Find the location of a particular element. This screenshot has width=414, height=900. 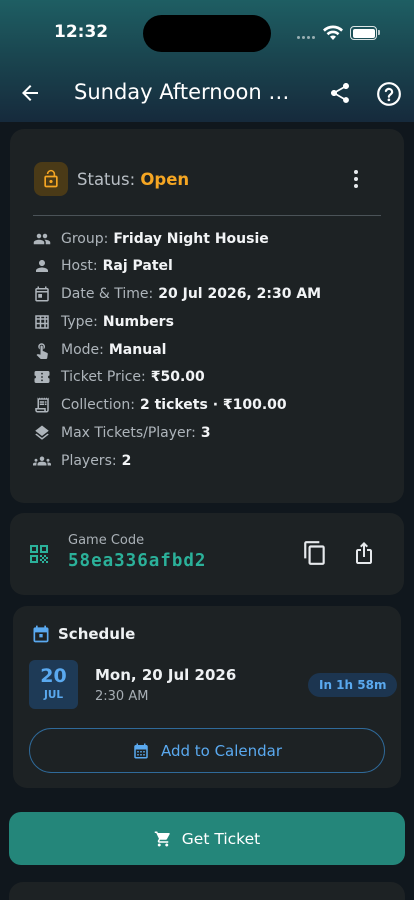

get-ticket-button: Get Ticket is located at coordinates (207, 838).